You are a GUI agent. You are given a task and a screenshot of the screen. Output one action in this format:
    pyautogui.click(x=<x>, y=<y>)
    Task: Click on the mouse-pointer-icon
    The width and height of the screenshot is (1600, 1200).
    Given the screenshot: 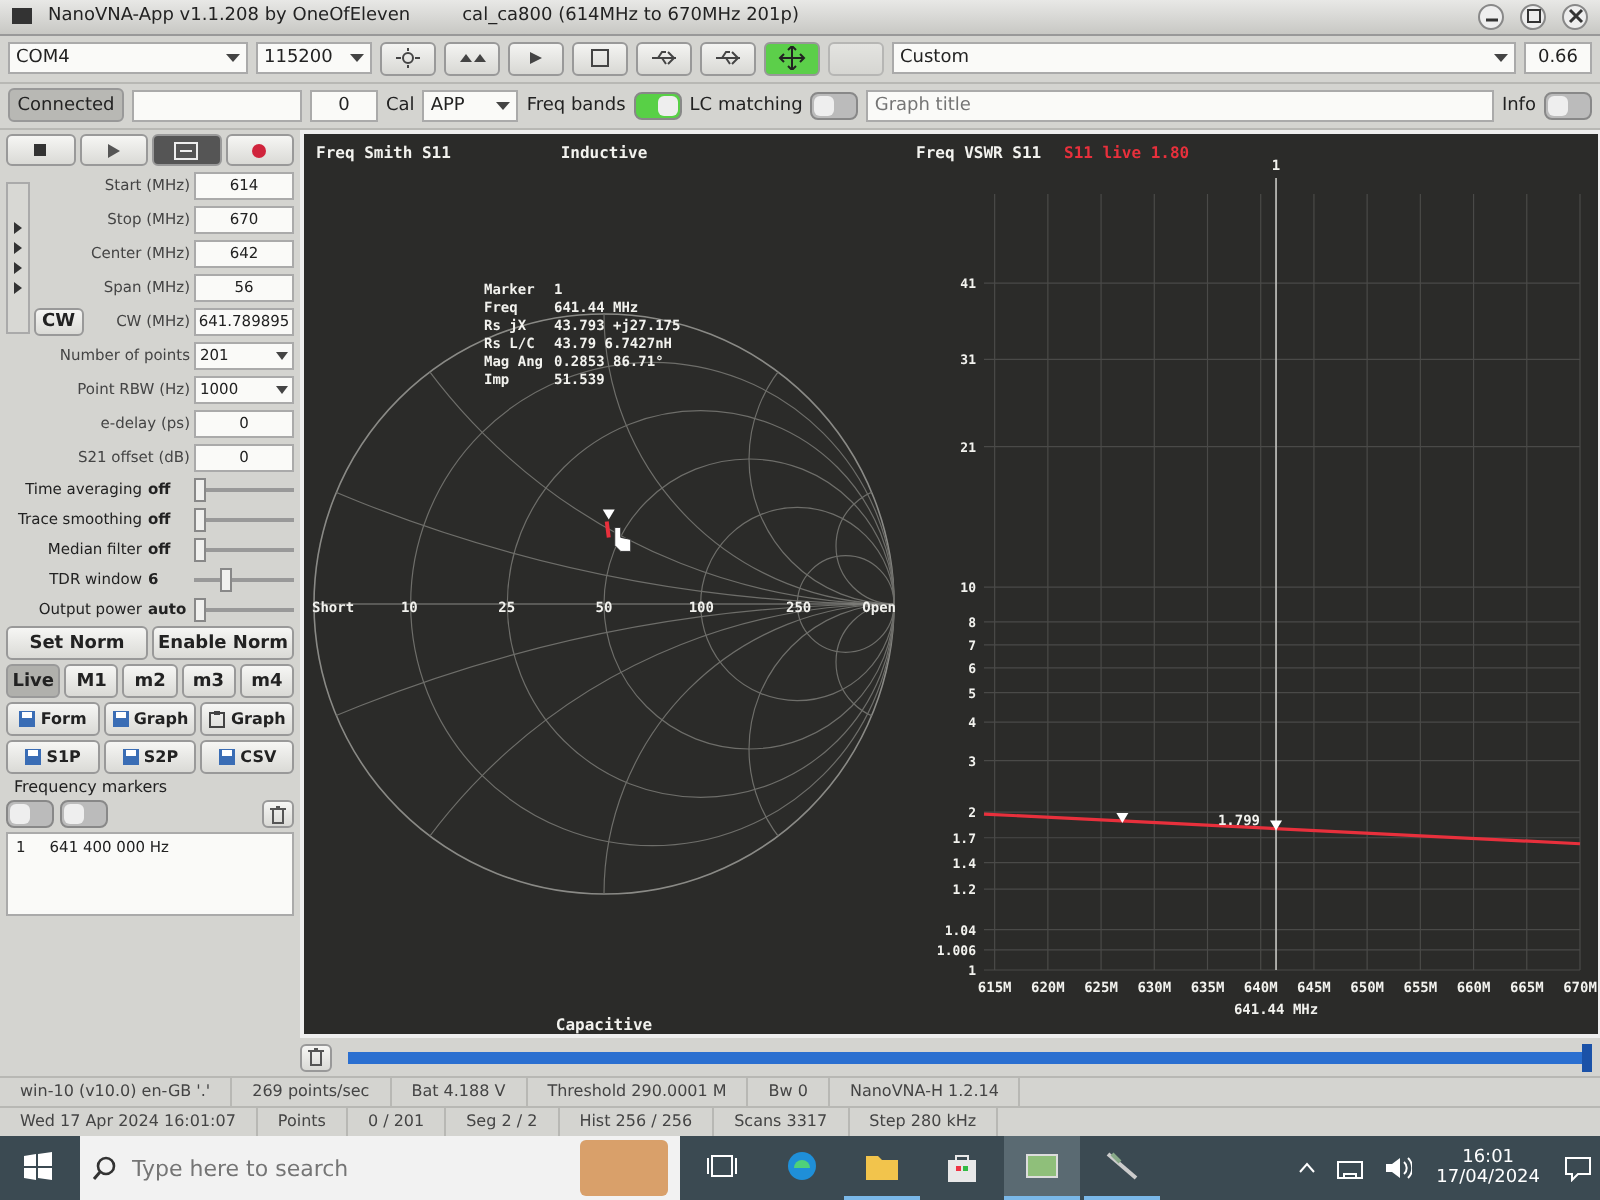 What is the action you would take?
    pyautogui.click(x=623, y=540)
    